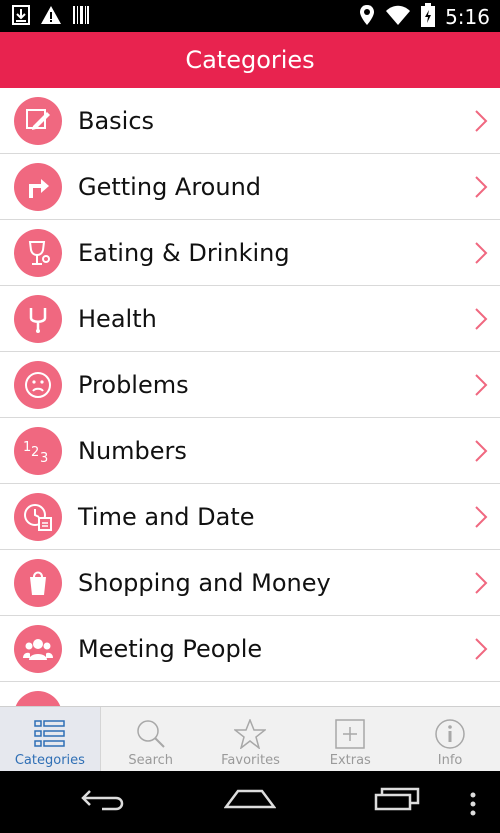 This screenshot has height=833, width=500. I want to click on recents-button, so click(397, 802).